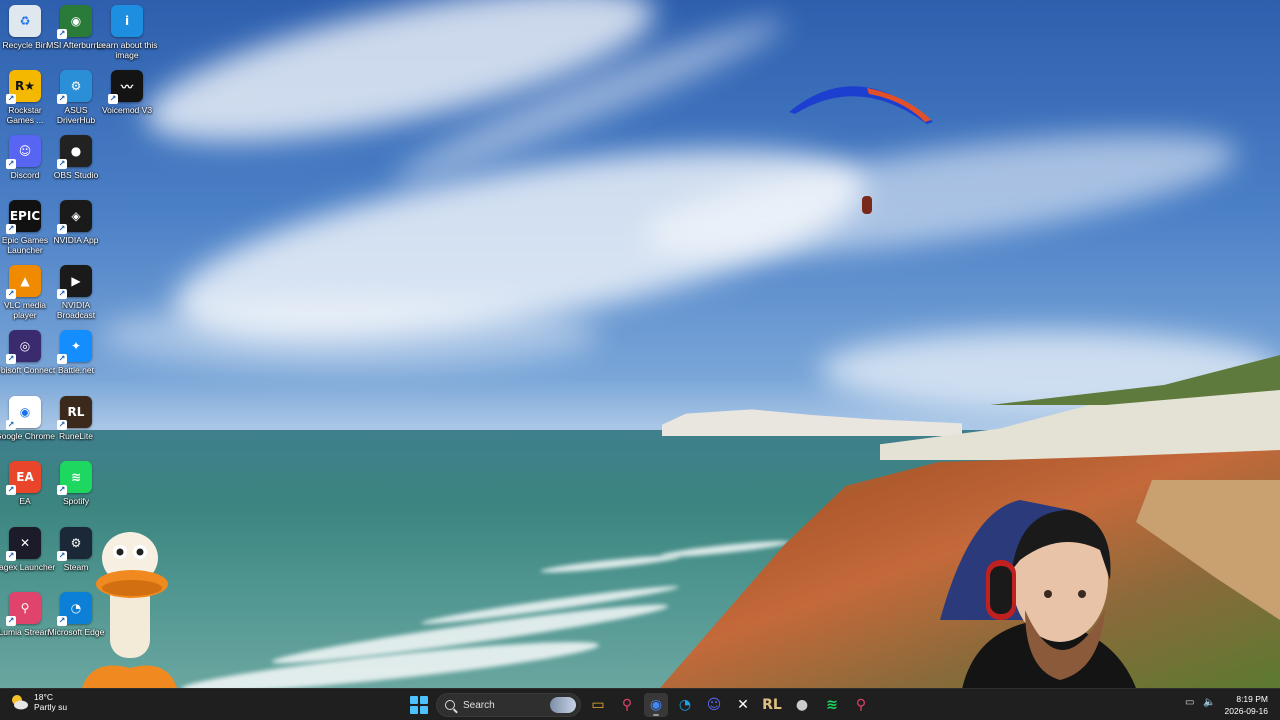 The image size is (1280, 720). Describe the element at coordinates (76, 296) in the screenshot. I see `desktop-icon-nvidia-broadcast: ▶ ↗ NVIDIA Broadcast` at that location.